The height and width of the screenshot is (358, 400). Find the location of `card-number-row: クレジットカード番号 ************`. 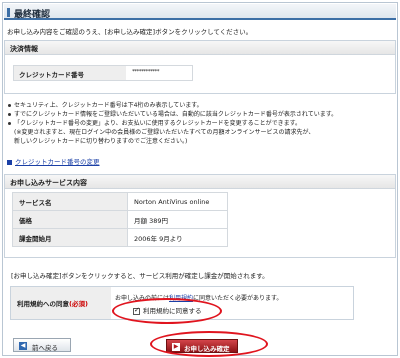

card-number-row: クレジットカード番号 ************ is located at coordinates (103, 73).